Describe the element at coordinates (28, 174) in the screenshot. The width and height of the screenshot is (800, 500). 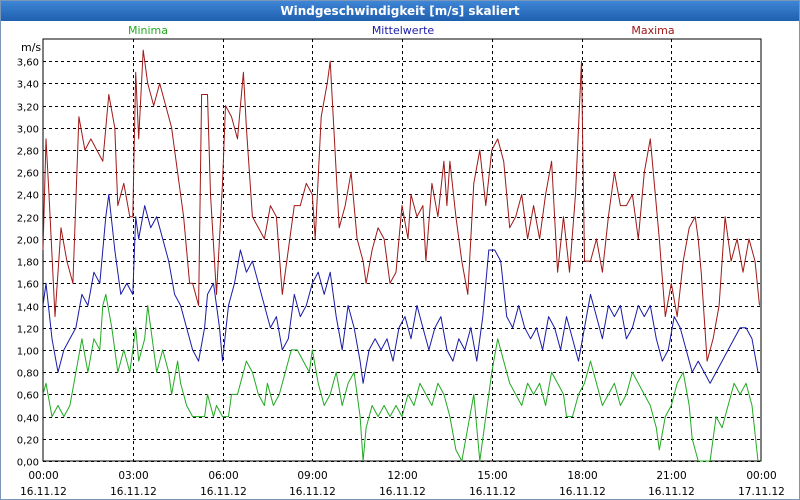
I see `y-tick-label: 2,60` at that location.